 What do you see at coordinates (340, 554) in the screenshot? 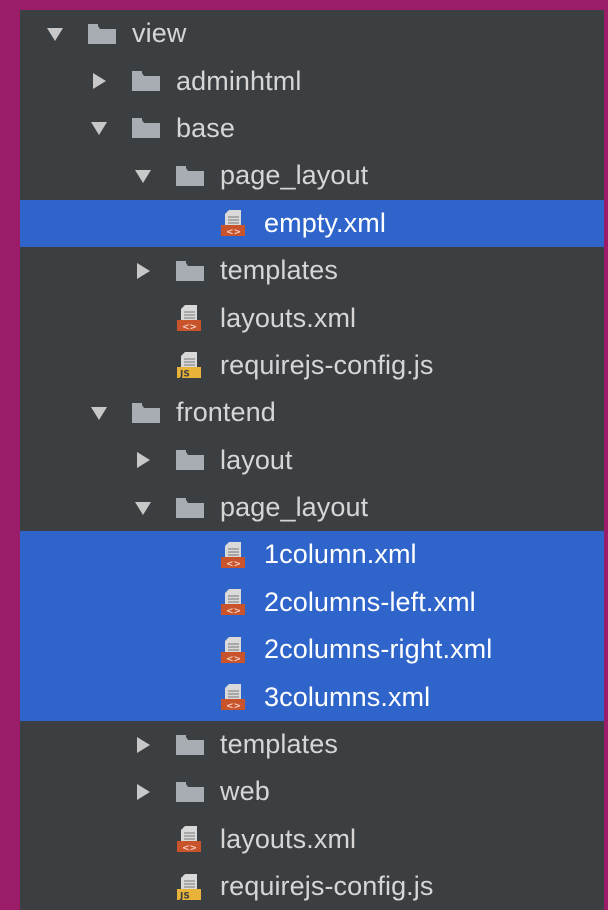
I see `tree-item-label: 1column.xml` at bounding box center [340, 554].